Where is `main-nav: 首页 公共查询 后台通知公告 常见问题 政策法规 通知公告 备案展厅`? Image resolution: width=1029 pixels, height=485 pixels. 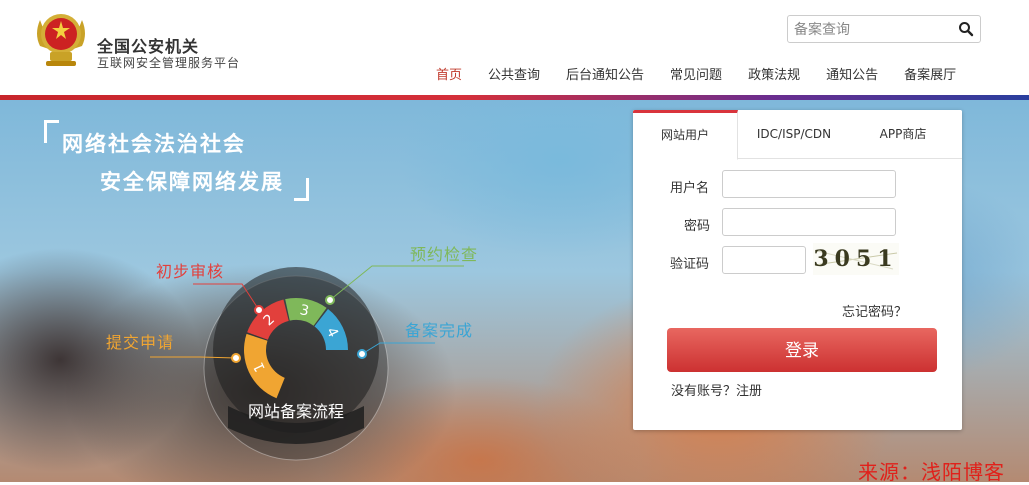
main-nav: 首页 公共查询 后台通知公告 常见问题 政策法规 通知公告 备案展厅 is located at coordinates (709, 73).